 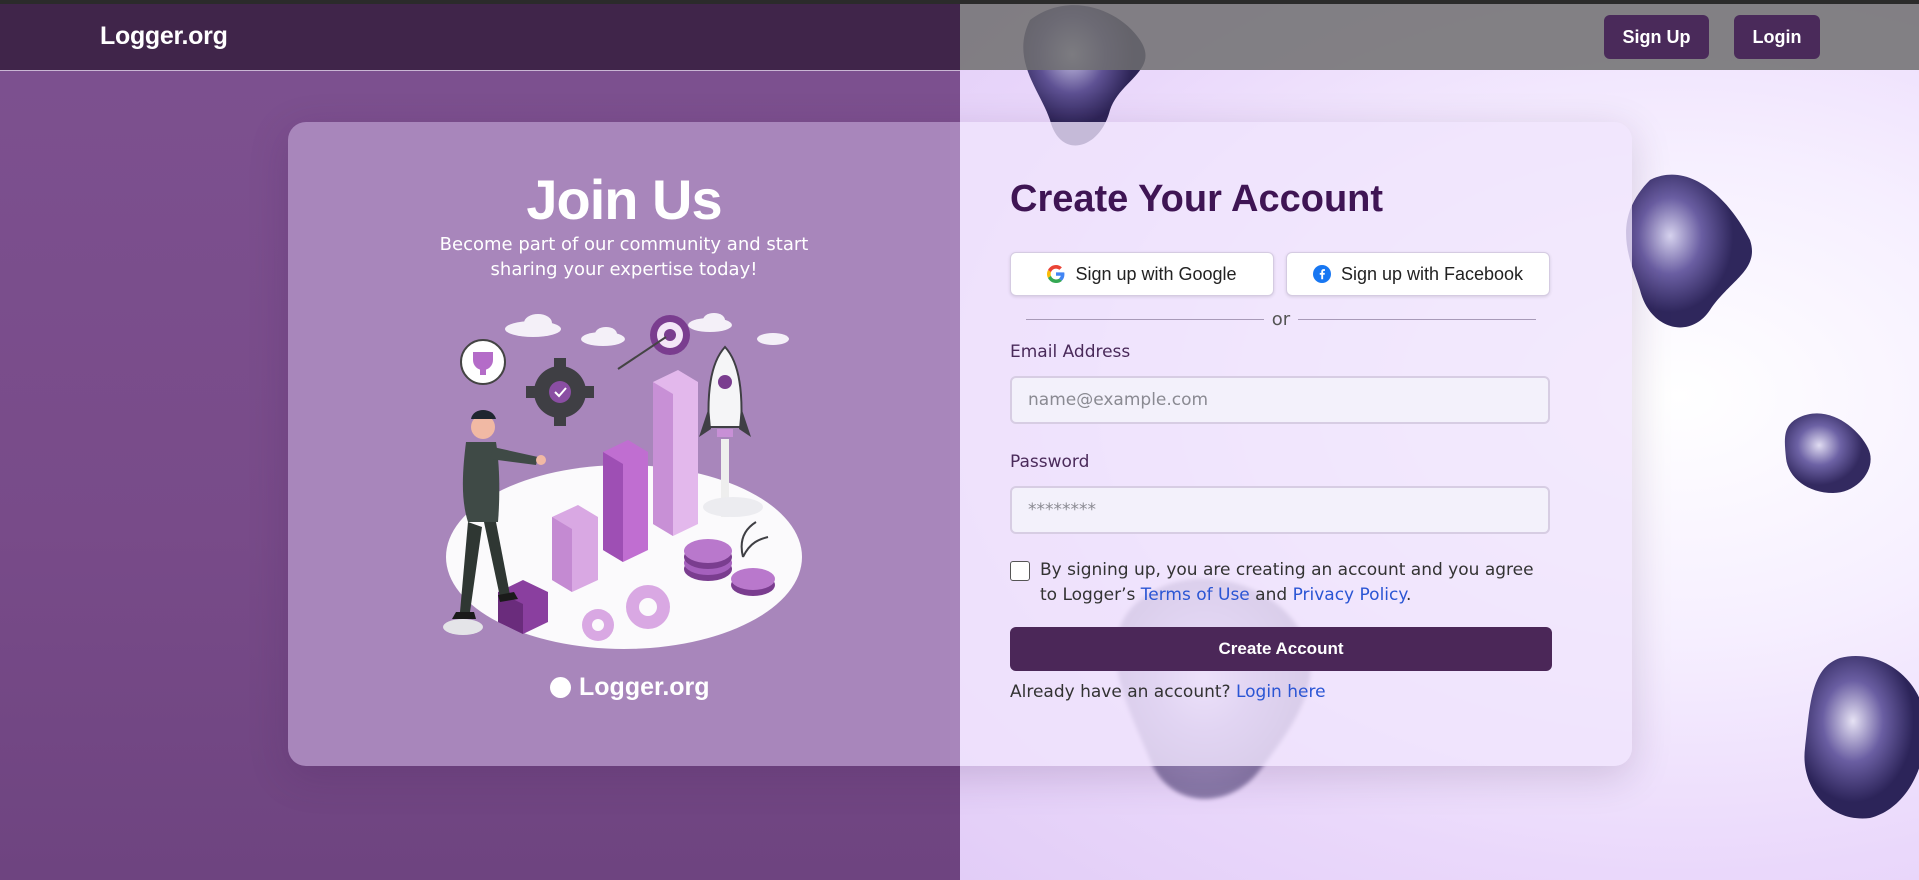 What do you see at coordinates (1020, 571) in the screenshot?
I see `terms-checkbox` at bounding box center [1020, 571].